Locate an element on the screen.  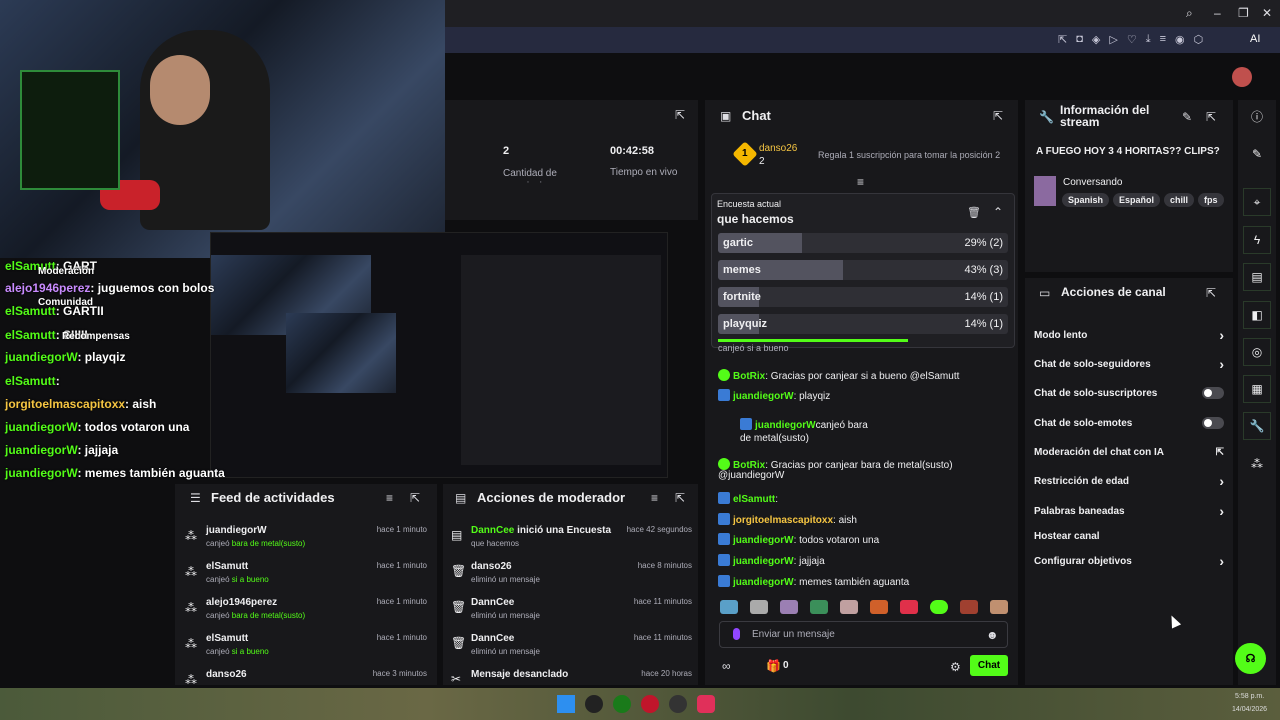
wrench-icon: 🔧 is located at coordinates (1257, 426).